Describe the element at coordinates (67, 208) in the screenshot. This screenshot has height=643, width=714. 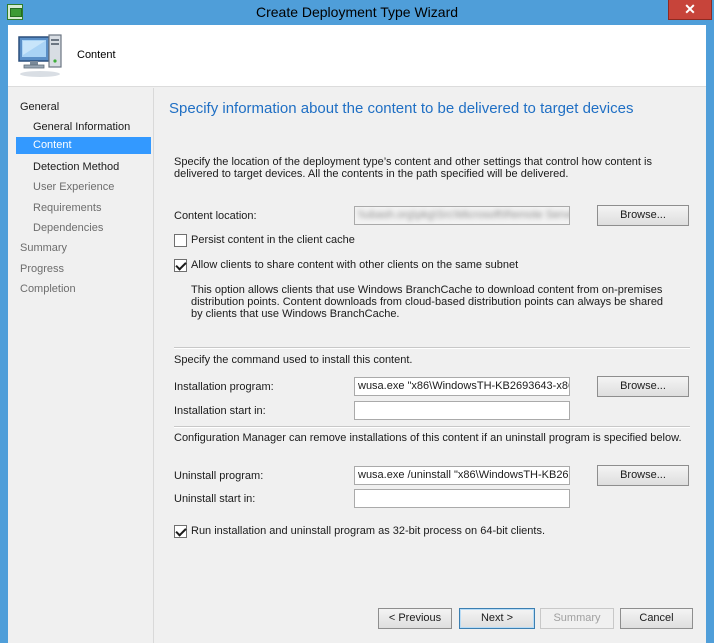
I see `nav-item-requirements: Requirements` at that location.